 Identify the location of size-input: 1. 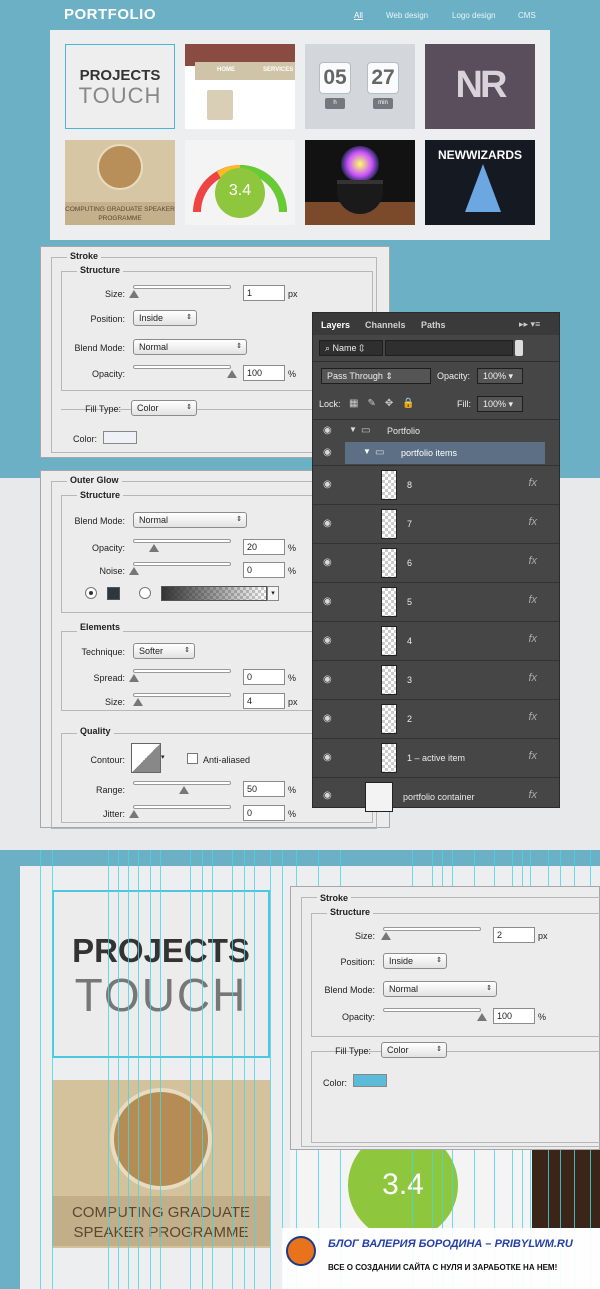
(264, 293).